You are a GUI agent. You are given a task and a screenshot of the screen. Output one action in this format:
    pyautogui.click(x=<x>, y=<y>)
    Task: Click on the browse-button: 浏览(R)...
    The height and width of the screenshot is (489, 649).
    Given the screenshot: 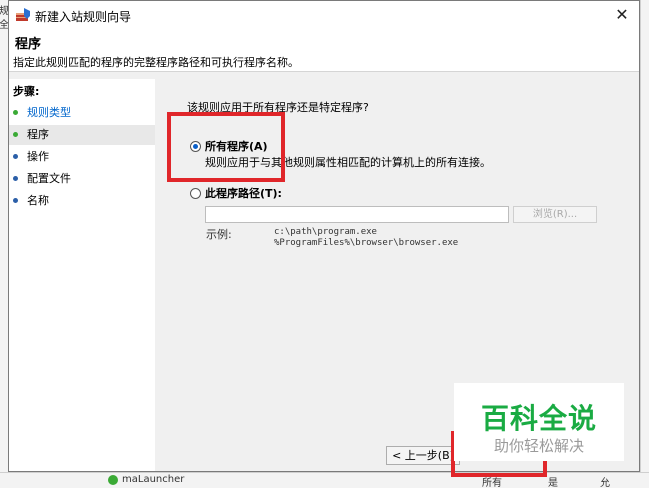 What is the action you would take?
    pyautogui.click(x=555, y=214)
    